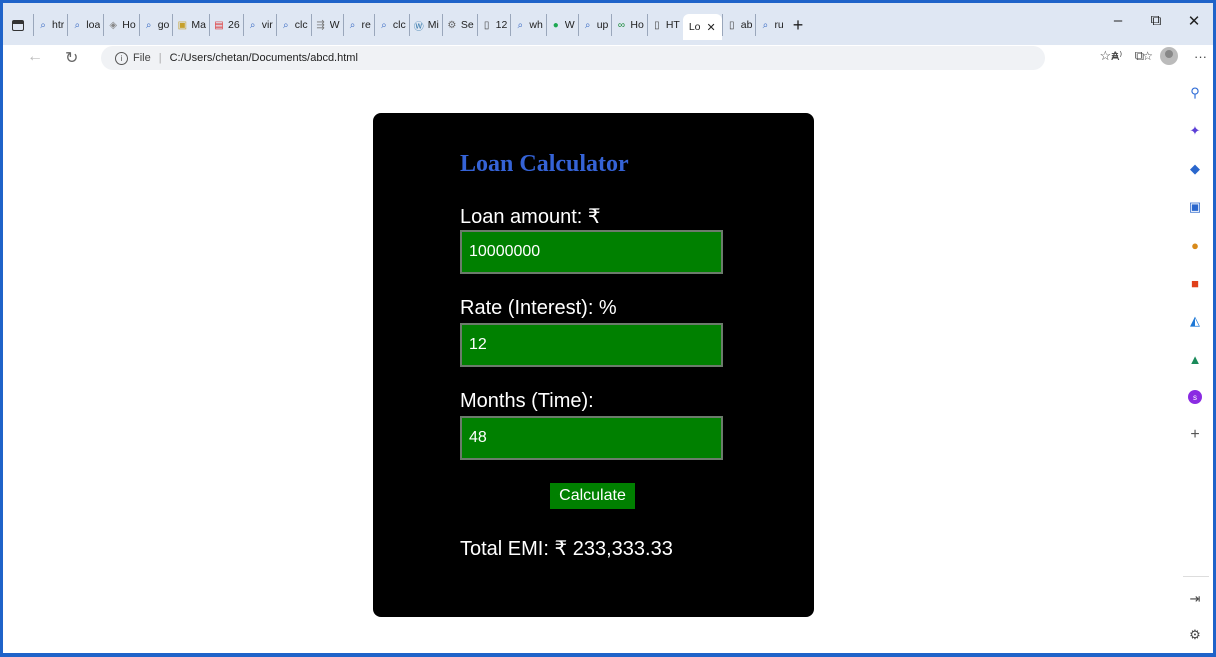  I want to click on browser-tab: ⚙ Se, so click(459, 25).